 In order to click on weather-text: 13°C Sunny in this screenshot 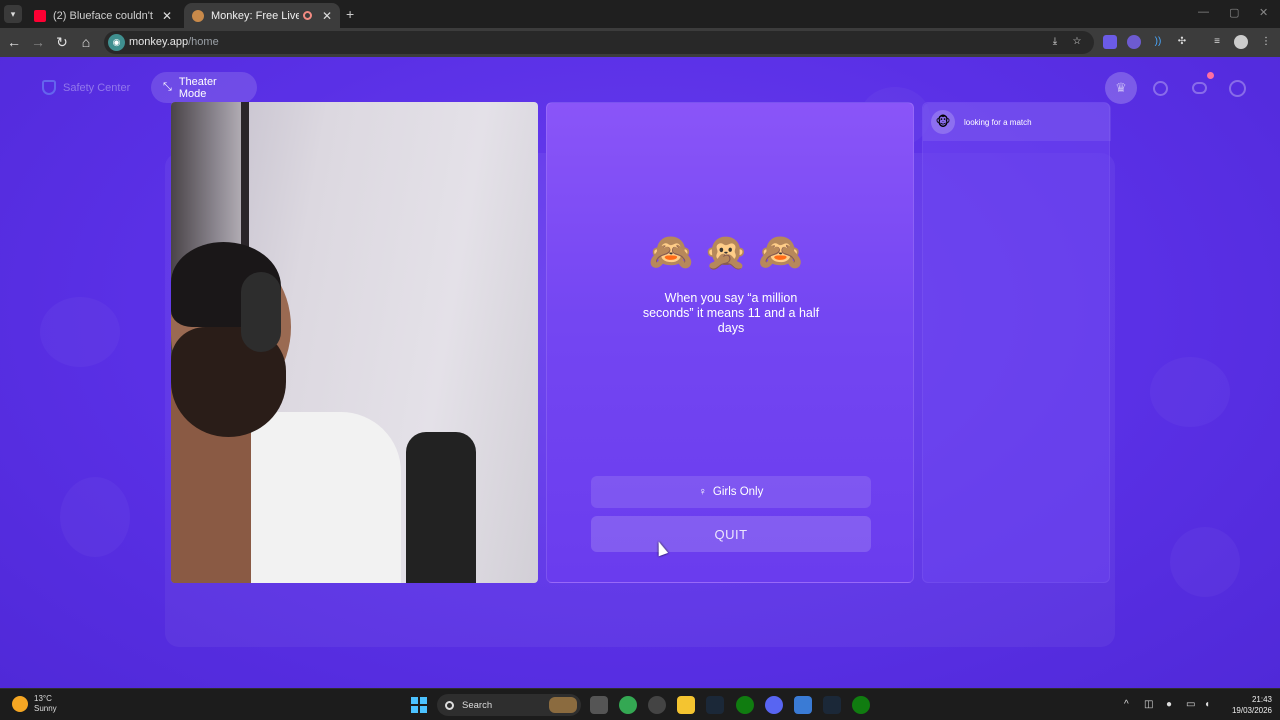, I will do `click(45, 704)`.